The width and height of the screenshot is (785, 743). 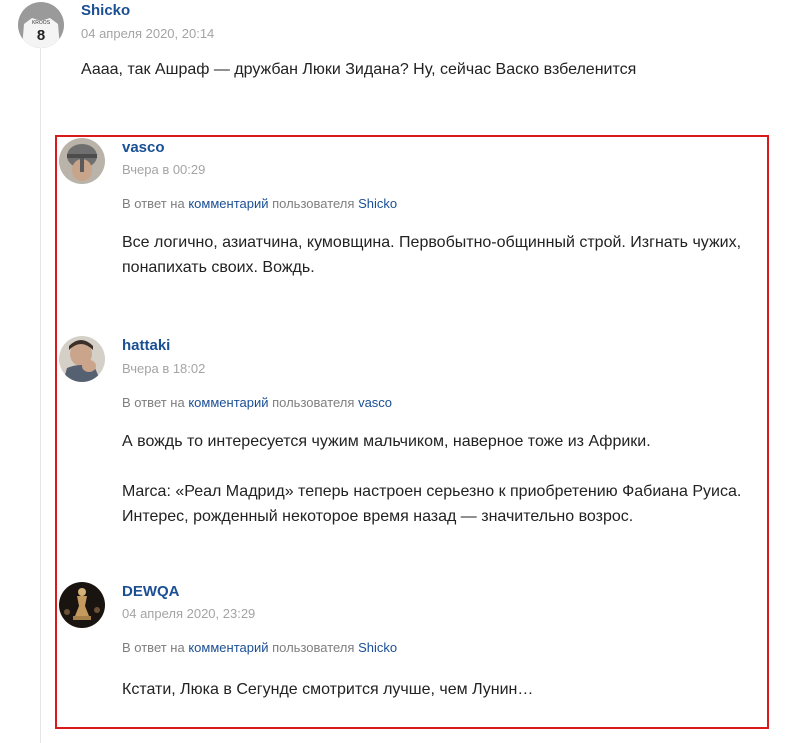 I want to click on comment-text-spacer, so click(x=442, y=466).